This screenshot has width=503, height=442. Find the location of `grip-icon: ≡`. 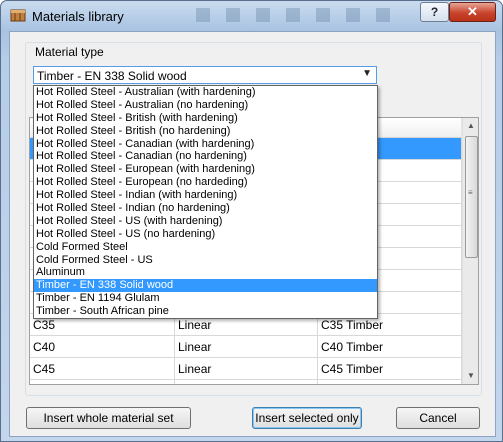

grip-icon: ≡ is located at coordinates (470, 192).